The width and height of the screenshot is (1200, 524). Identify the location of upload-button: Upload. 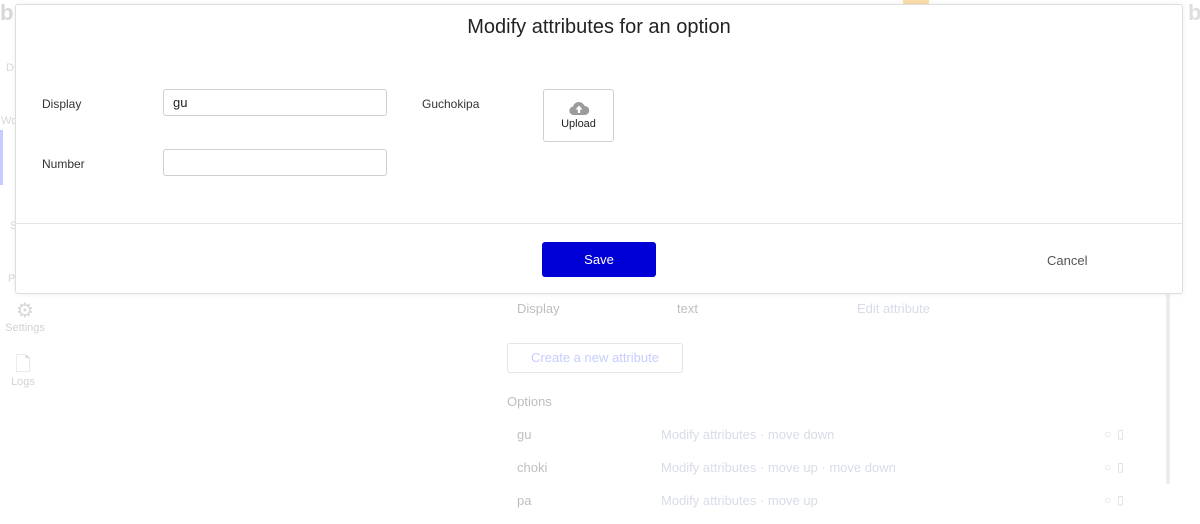
(578, 115).